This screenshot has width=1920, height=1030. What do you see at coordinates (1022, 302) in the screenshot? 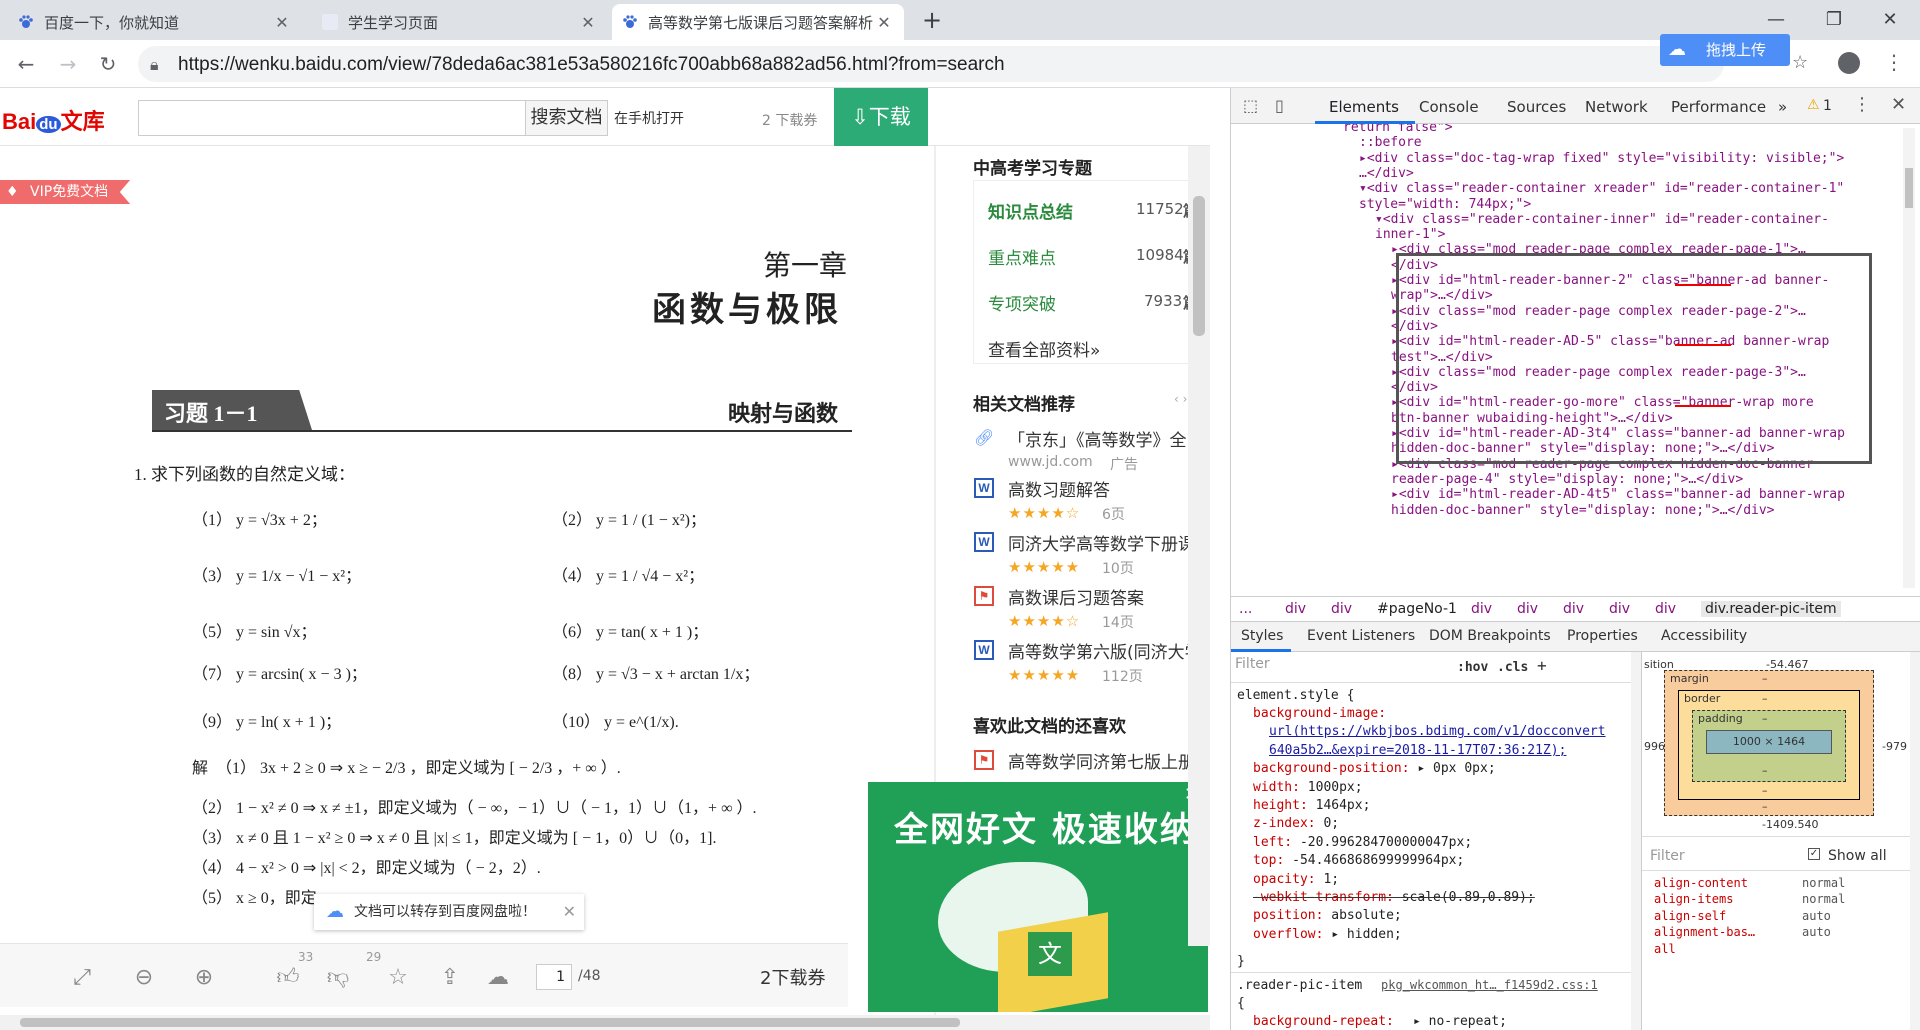
I see `topic-item-special: 专项突破` at bounding box center [1022, 302].